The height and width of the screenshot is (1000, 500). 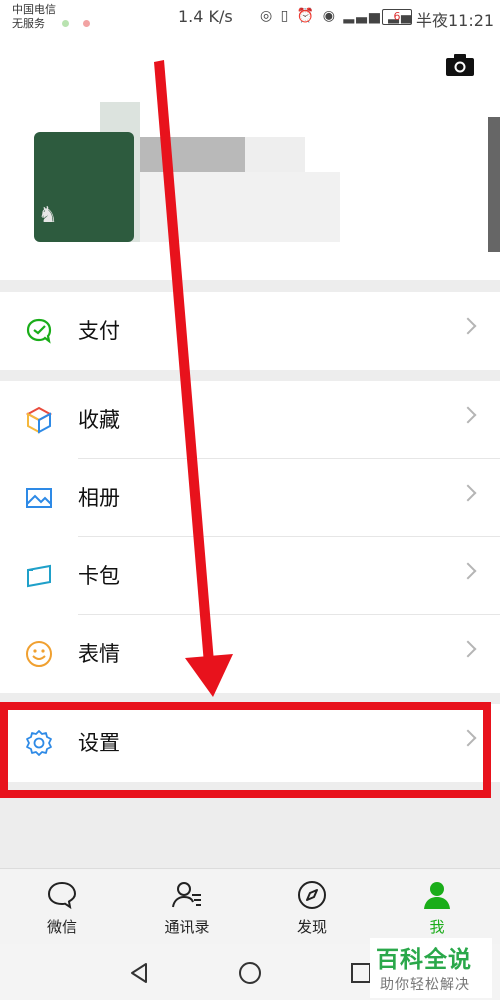 I want to click on tab-label: 通讯录, so click(x=187, y=927).